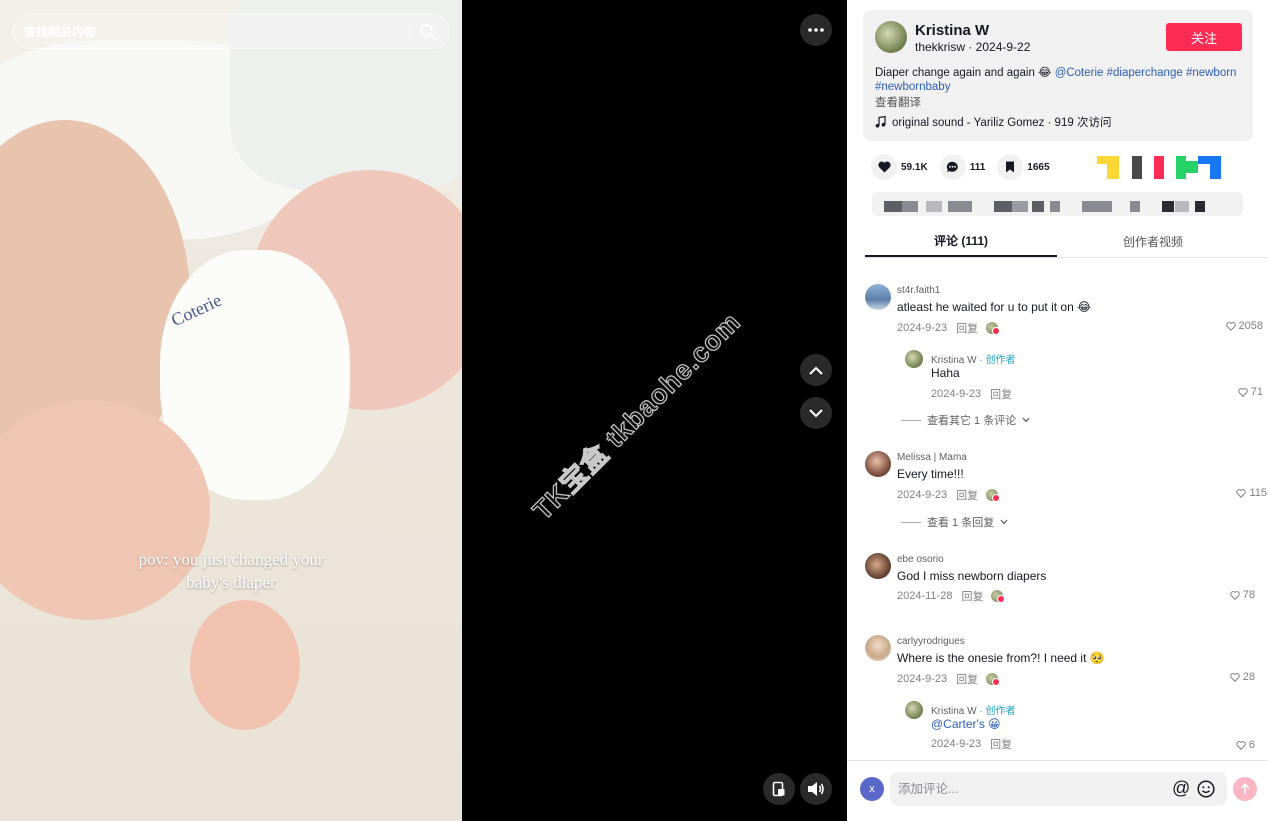 The image size is (1268, 821). Describe the element at coordinates (816, 413) in the screenshot. I see `next-video-button` at that location.